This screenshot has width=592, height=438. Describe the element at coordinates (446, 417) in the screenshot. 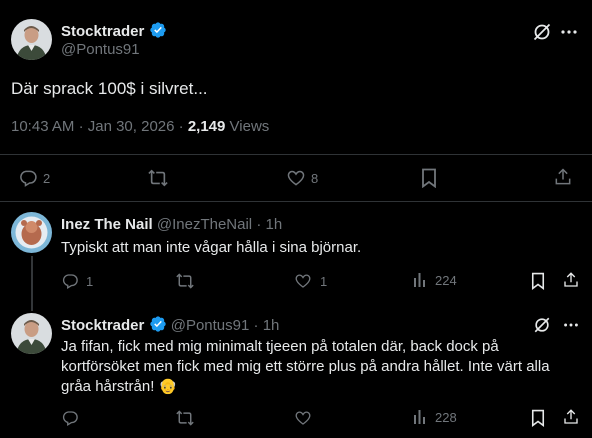

I see `views-count: 228` at that location.